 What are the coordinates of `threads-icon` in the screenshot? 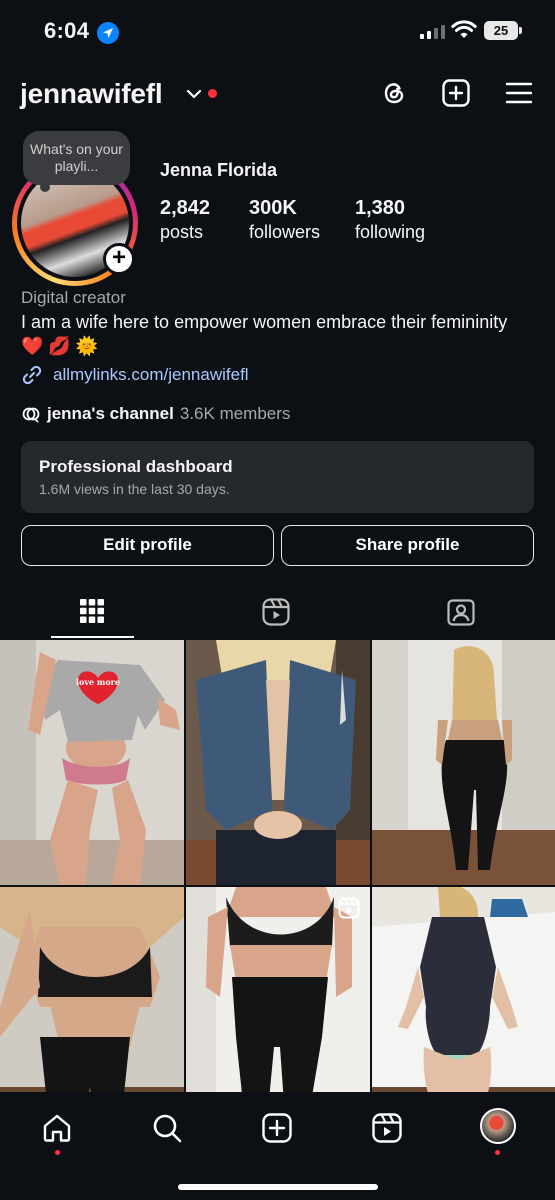 It's located at (394, 93).